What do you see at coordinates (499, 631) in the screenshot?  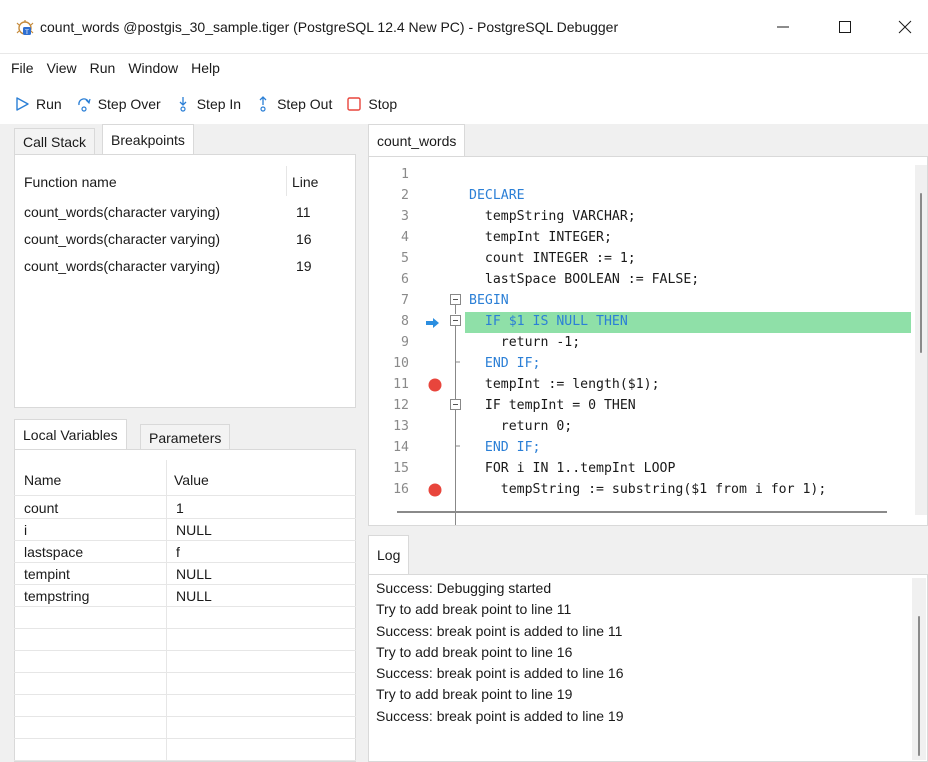 I see `log-line: Success: break point is added to line 11` at bounding box center [499, 631].